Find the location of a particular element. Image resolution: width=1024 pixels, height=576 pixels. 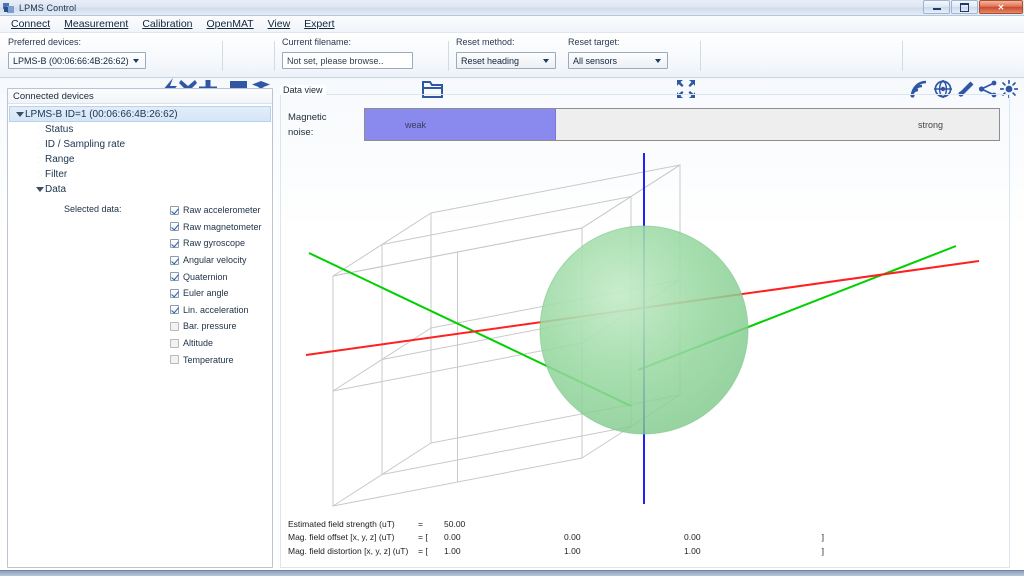

preferred-devices-combo: LPMS-B (00:06:66:4B:26:62) is located at coordinates (77, 60).